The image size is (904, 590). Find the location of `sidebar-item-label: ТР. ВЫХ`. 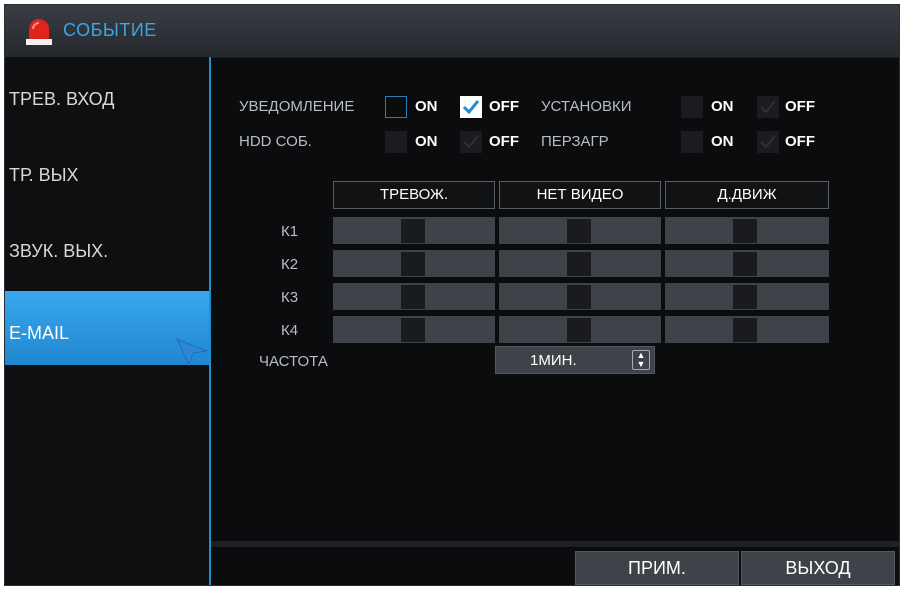

sidebar-item-label: ТР. ВЫХ is located at coordinates (44, 175).